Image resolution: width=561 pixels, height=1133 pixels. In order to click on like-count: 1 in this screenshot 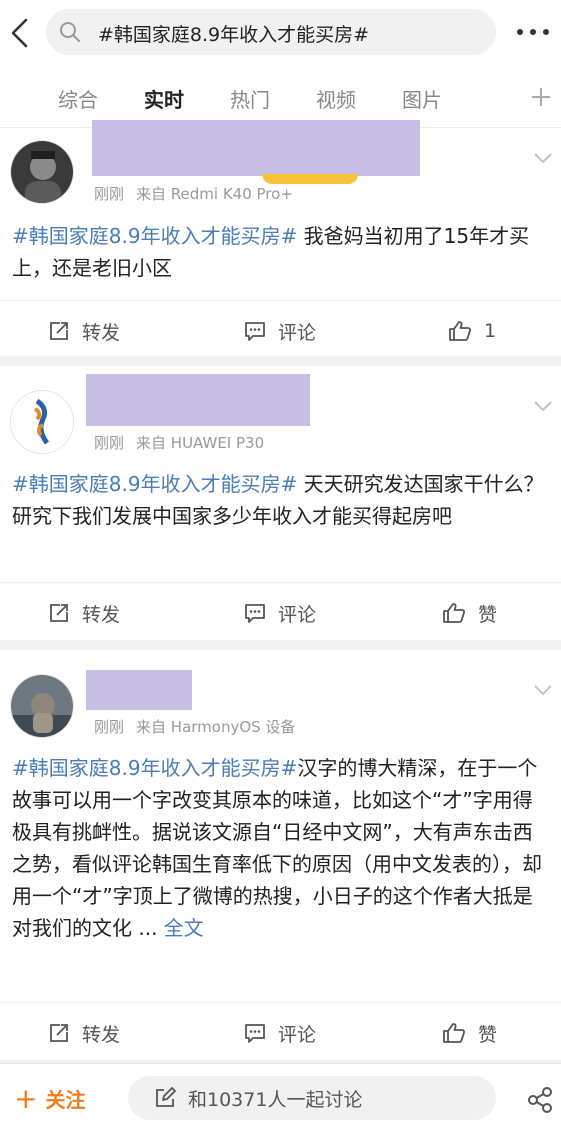, I will do `click(490, 331)`.